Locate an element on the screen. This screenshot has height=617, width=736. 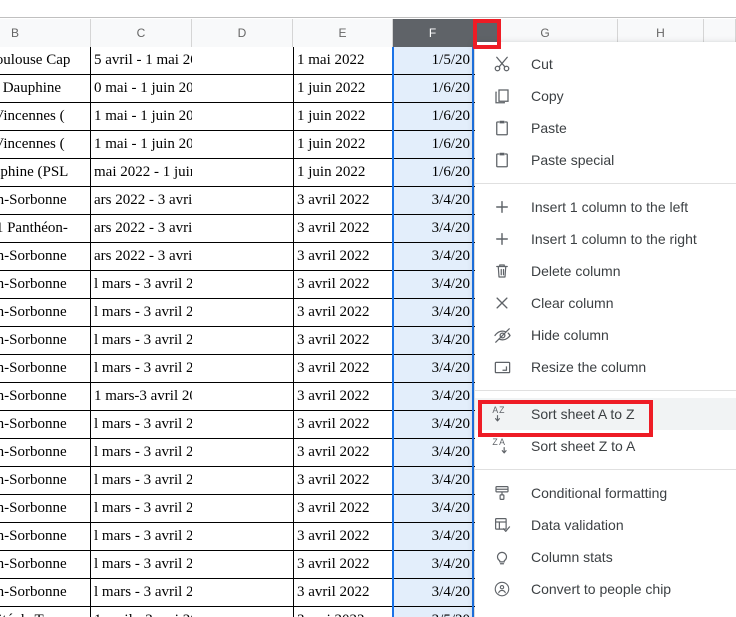
cell-c-17: l mars - 3 avril 2022 is located at coordinates (141, 508).